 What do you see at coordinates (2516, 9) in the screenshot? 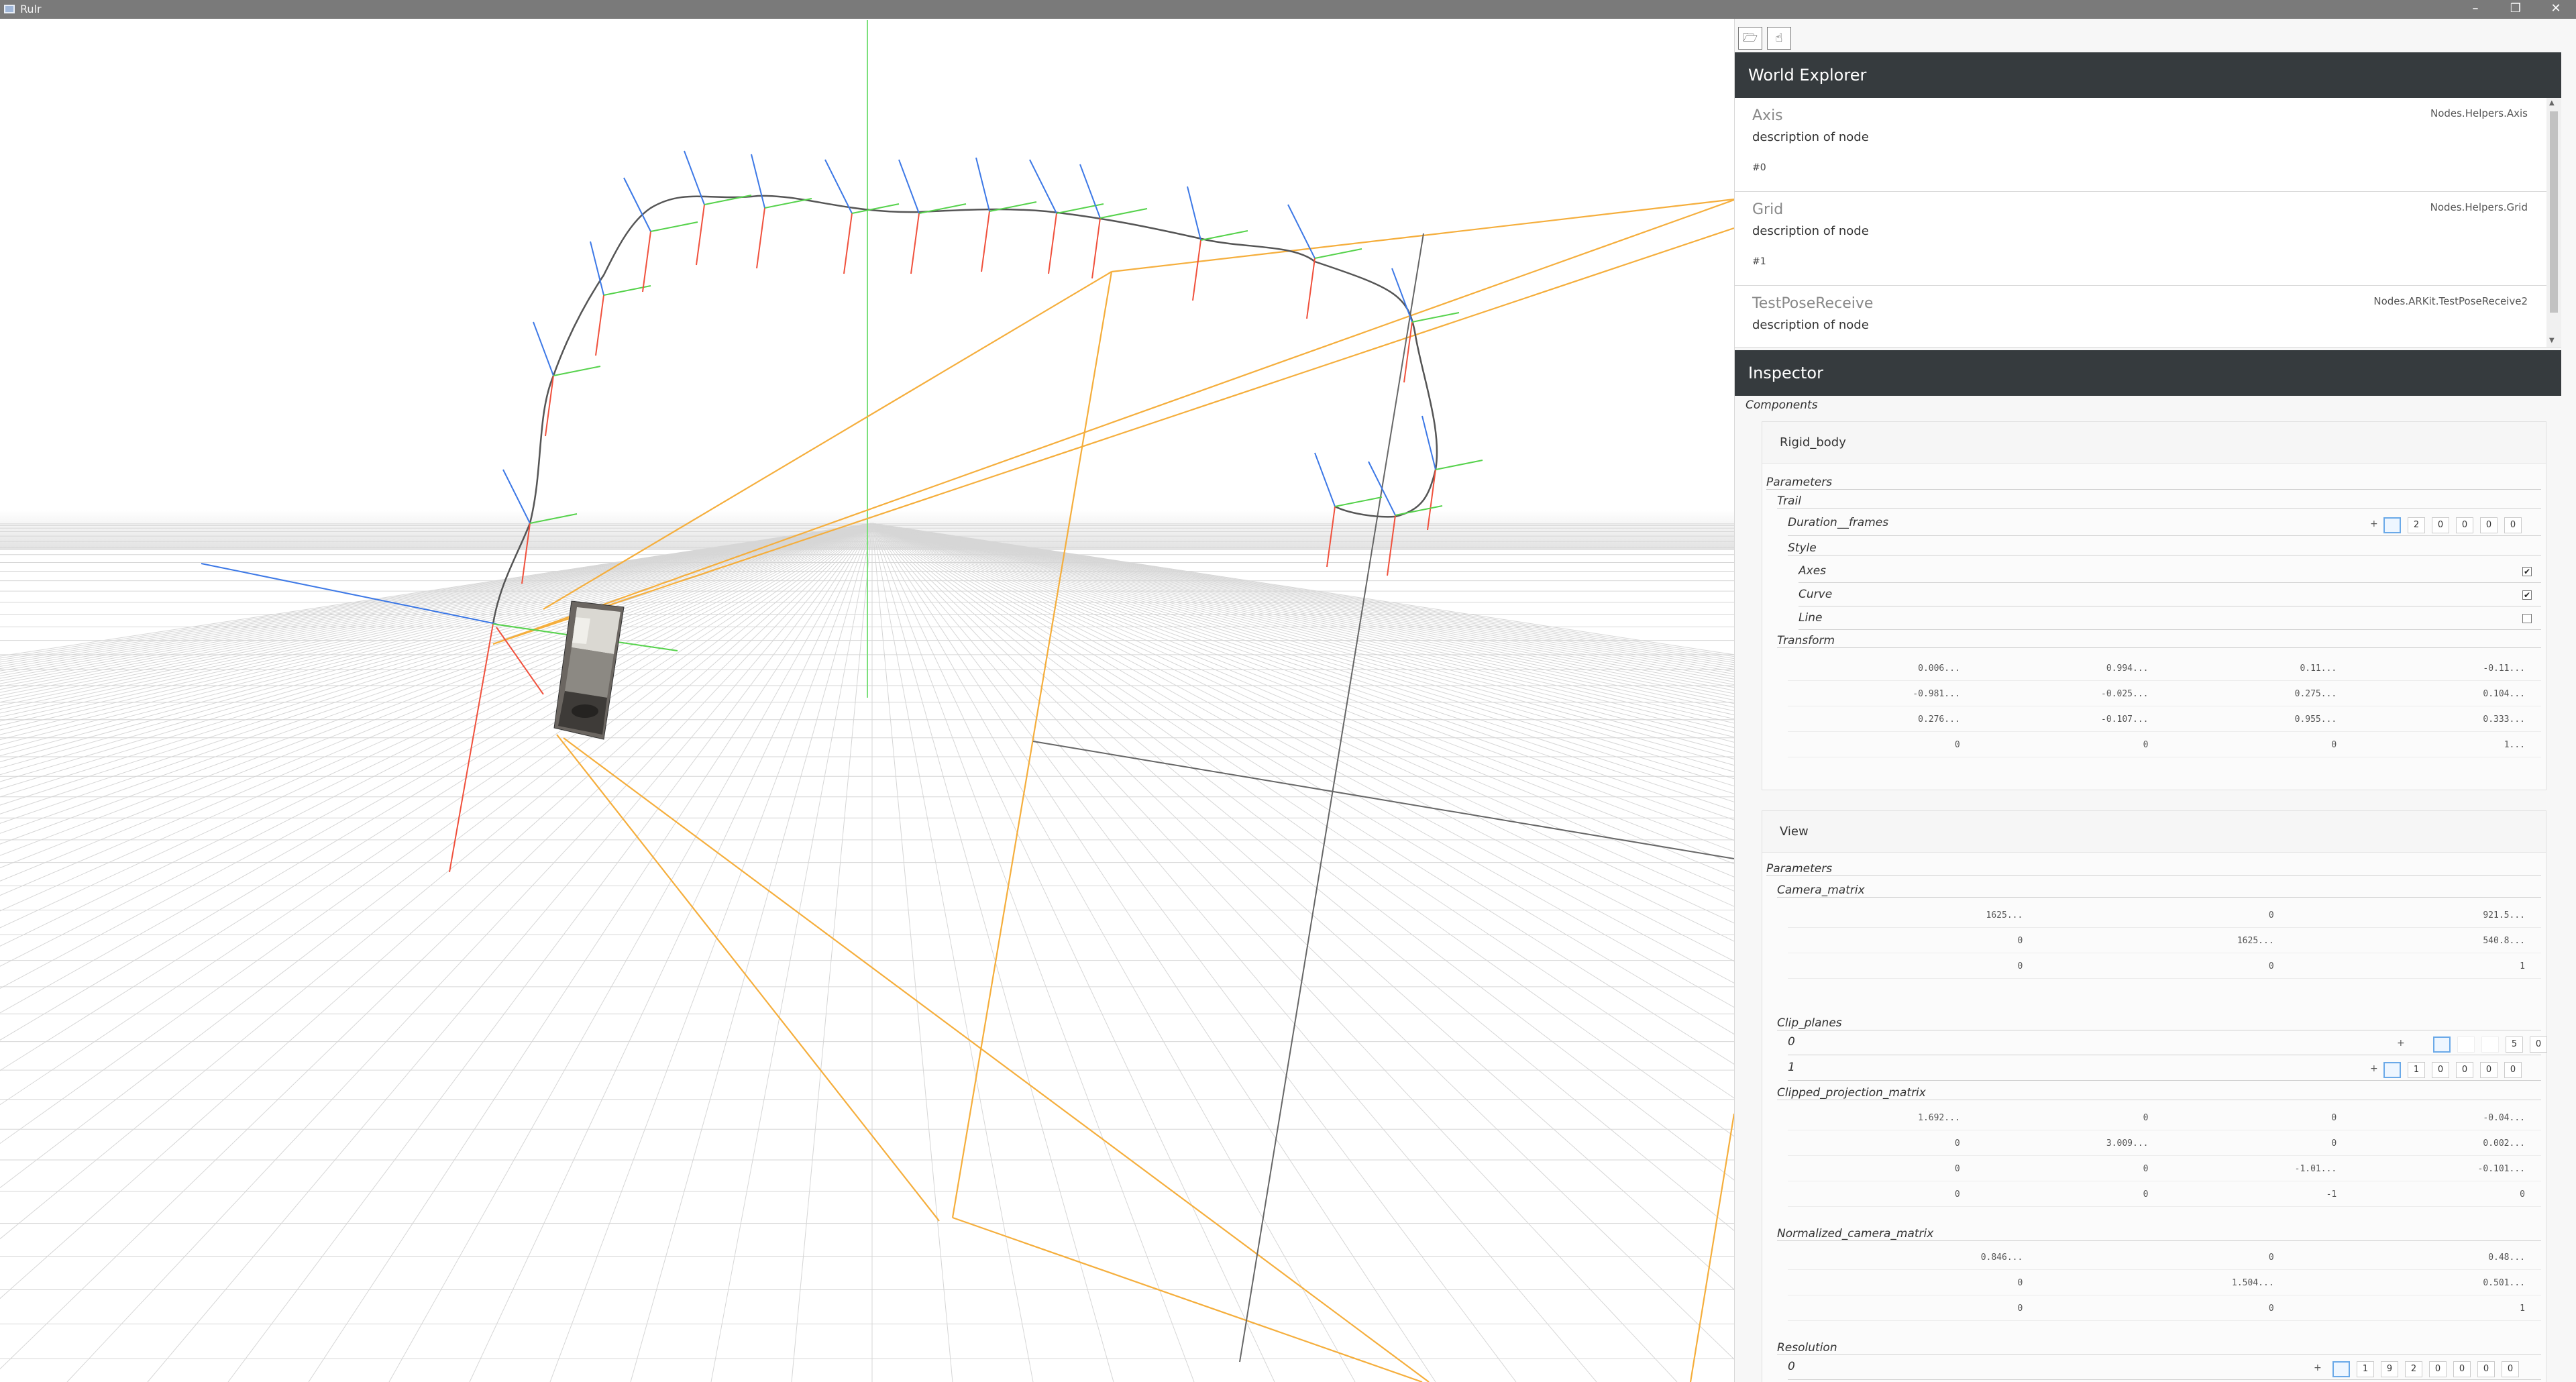
I see `maximize-button: ❐` at bounding box center [2516, 9].